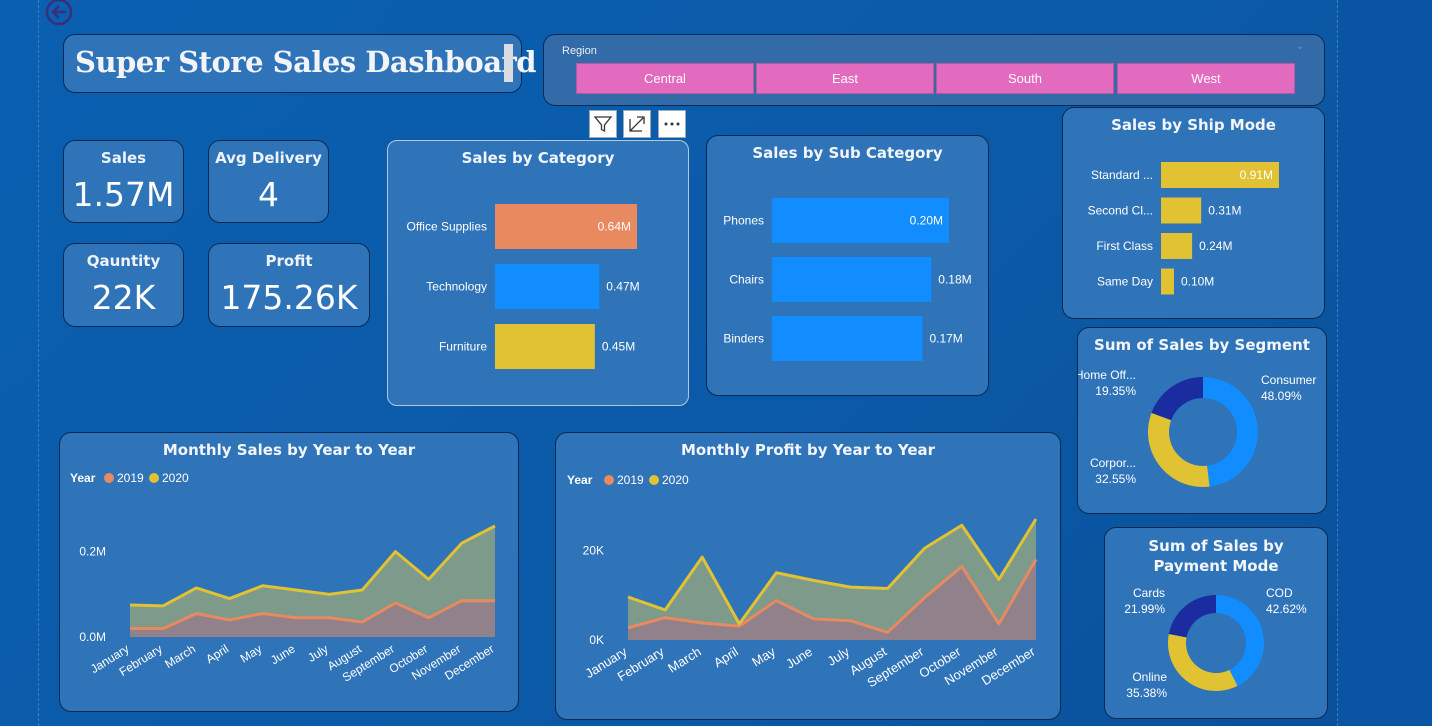 The width and height of the screenshot is (1432, 726). What do you see at coordinates (954, 280) in the screenshot?
I see `data-label: 0.18M` at bounding box center [954, 280].